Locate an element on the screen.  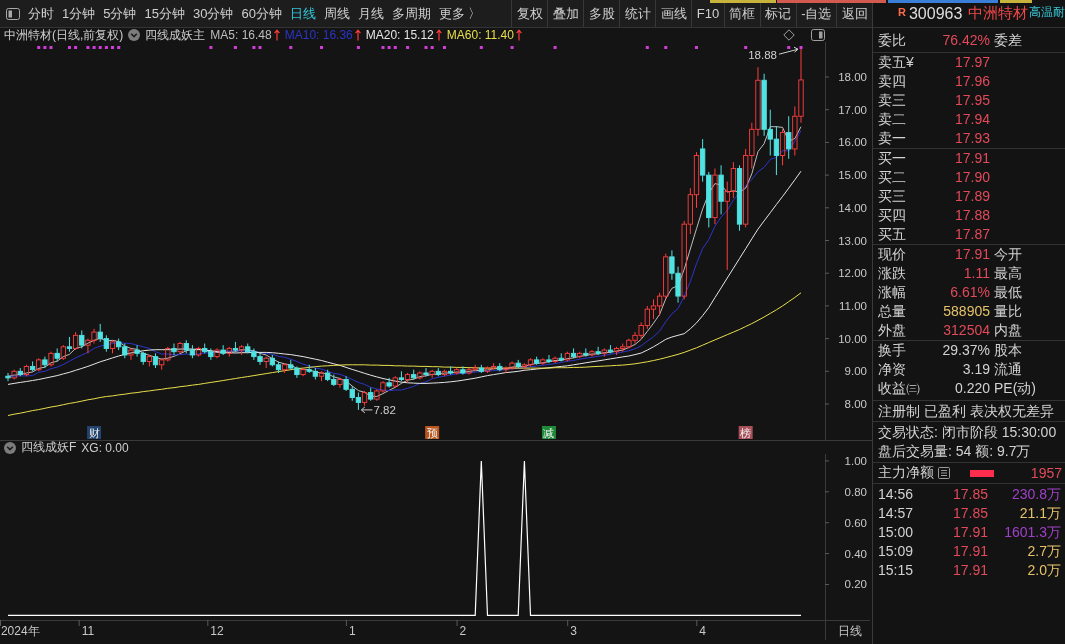
axis-label: 16.00 is located at coordinates (852, 142).